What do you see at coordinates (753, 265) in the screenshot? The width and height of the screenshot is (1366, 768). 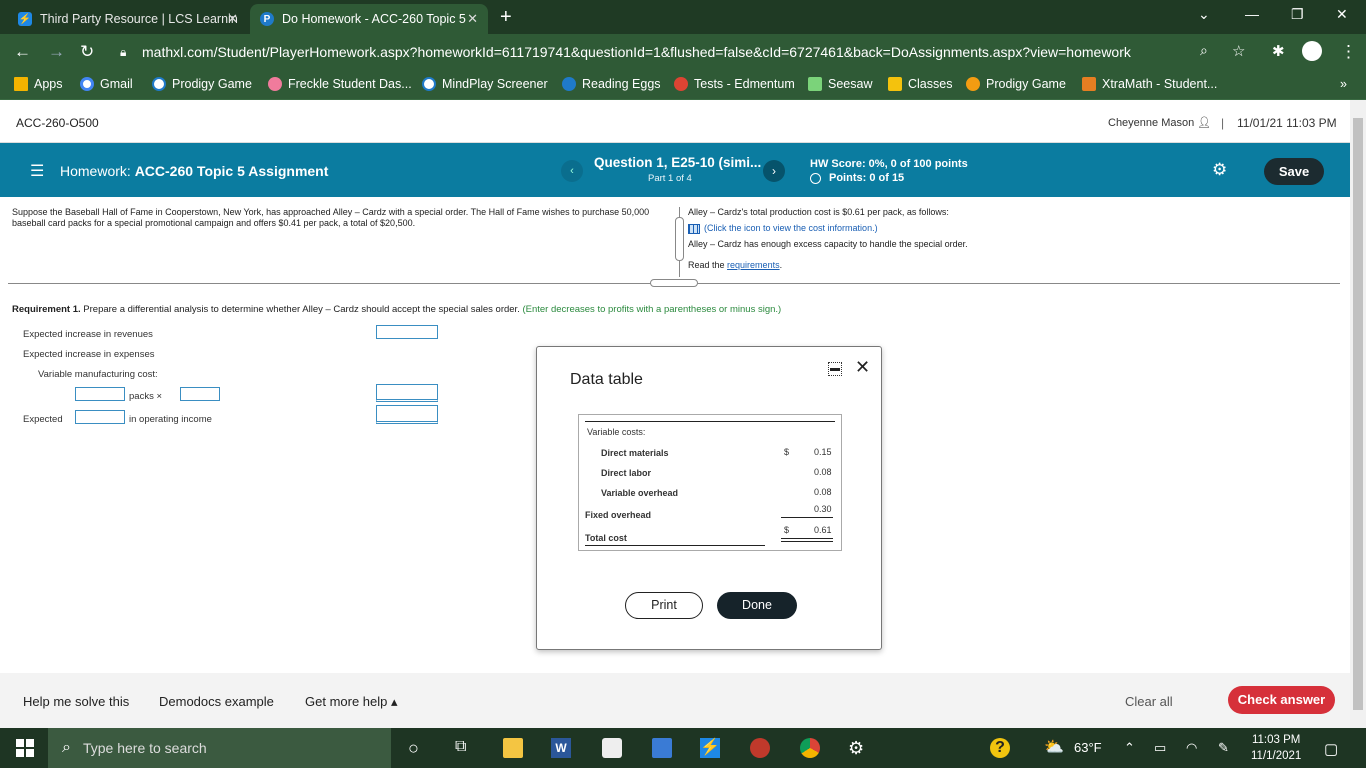 I see `requirements-link: requirements` at bounding box center [753, 265].